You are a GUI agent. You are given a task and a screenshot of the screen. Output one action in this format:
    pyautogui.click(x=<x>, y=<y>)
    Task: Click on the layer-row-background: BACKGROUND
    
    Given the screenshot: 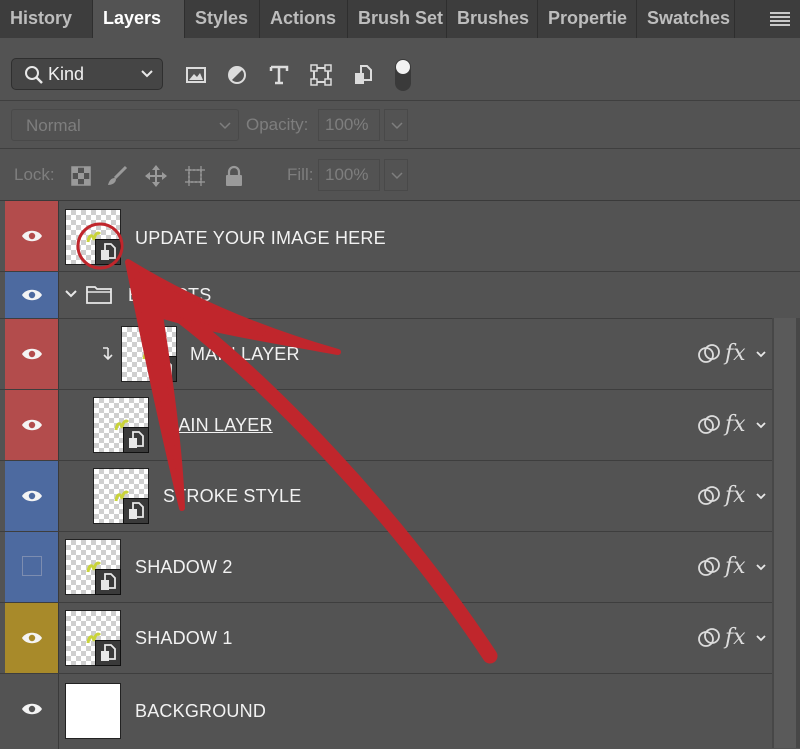 What is the action you would take?
    pyautogui.click(x=400, y=711)
    